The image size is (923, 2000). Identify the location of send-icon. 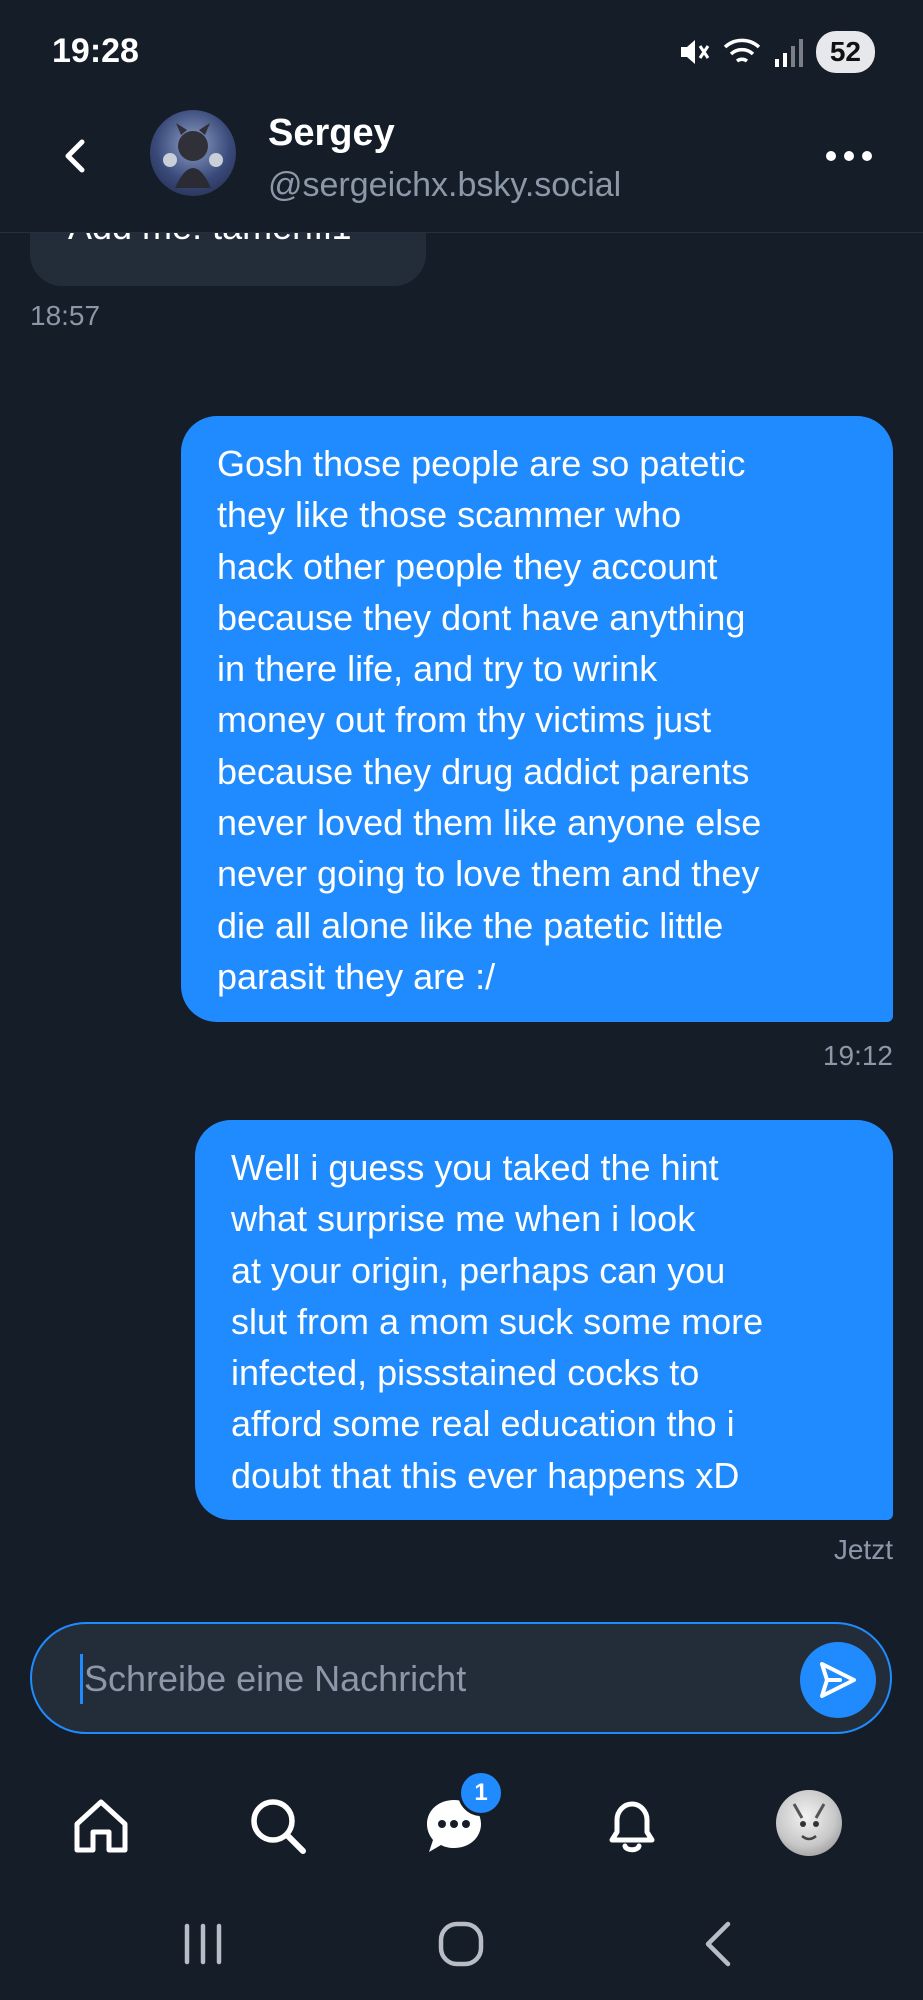
(838, 1680).